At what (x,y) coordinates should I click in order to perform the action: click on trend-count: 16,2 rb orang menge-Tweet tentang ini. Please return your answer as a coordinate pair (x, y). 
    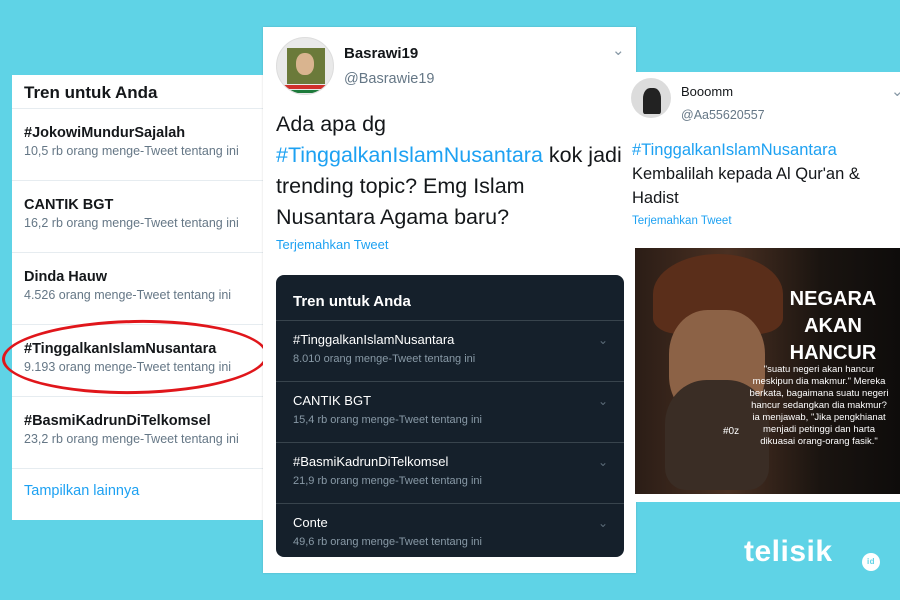
    Looking at the image, I should click on (131, 223).